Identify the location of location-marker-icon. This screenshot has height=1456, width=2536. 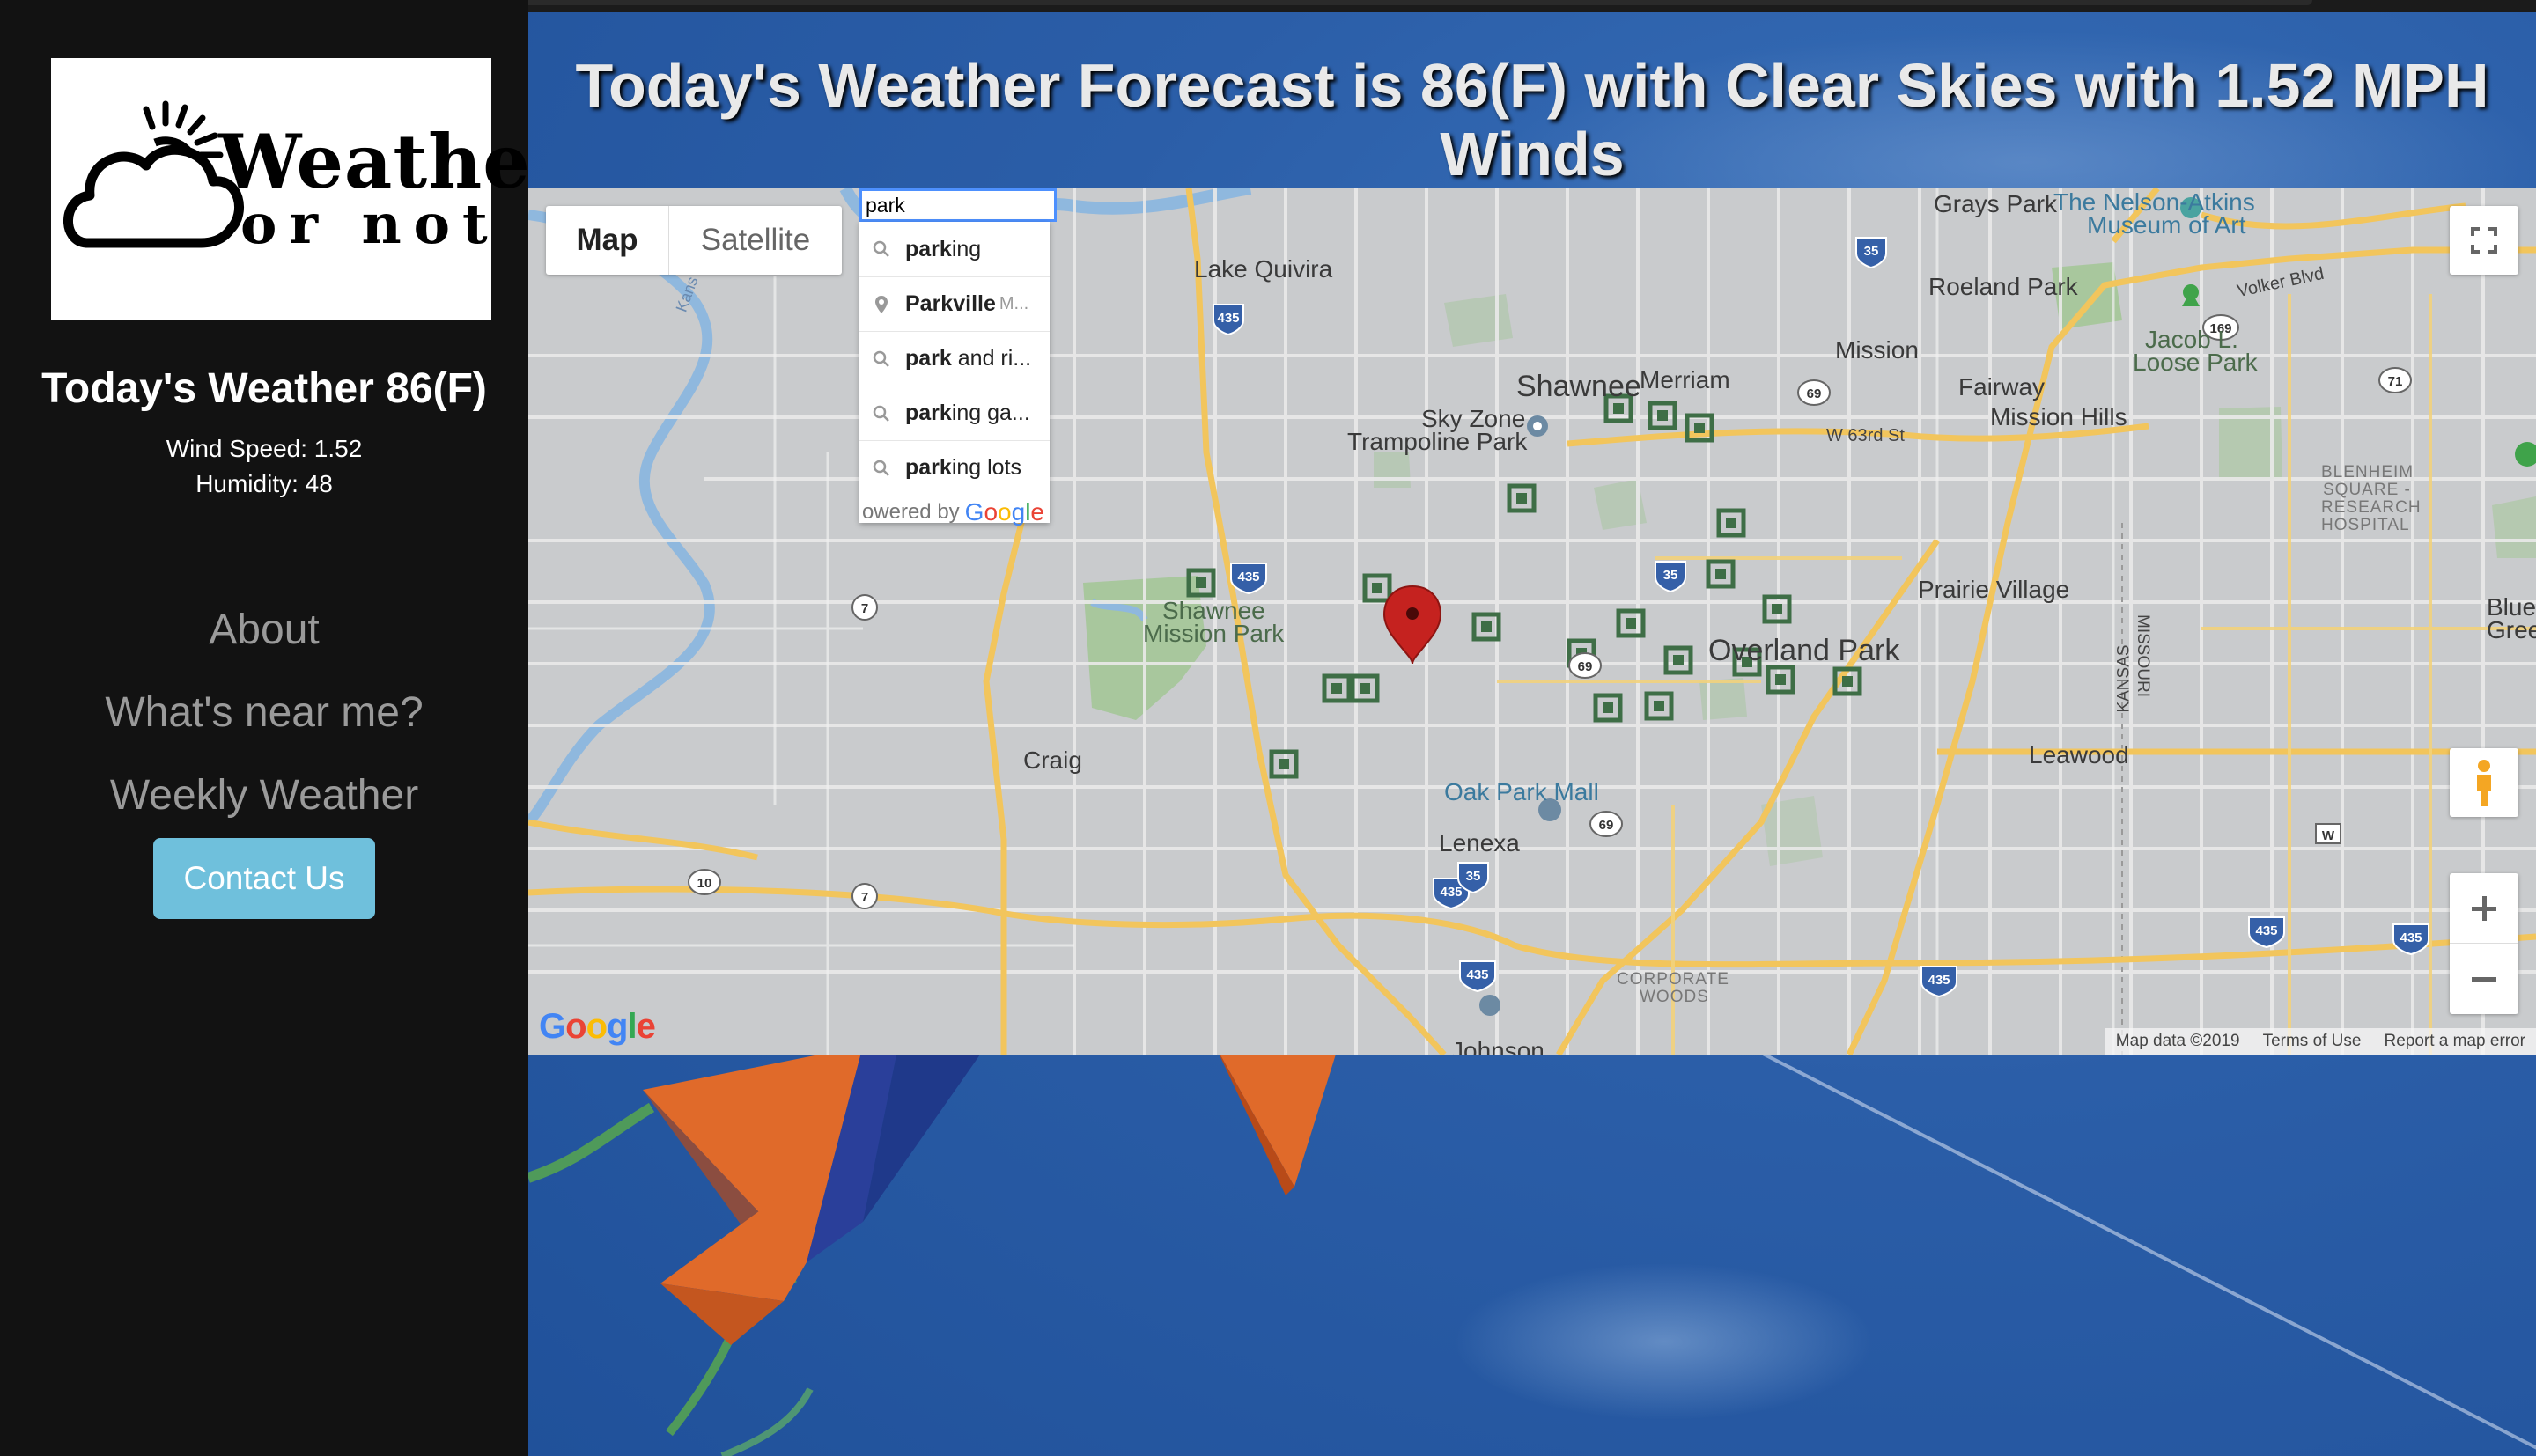
(1412, 625).